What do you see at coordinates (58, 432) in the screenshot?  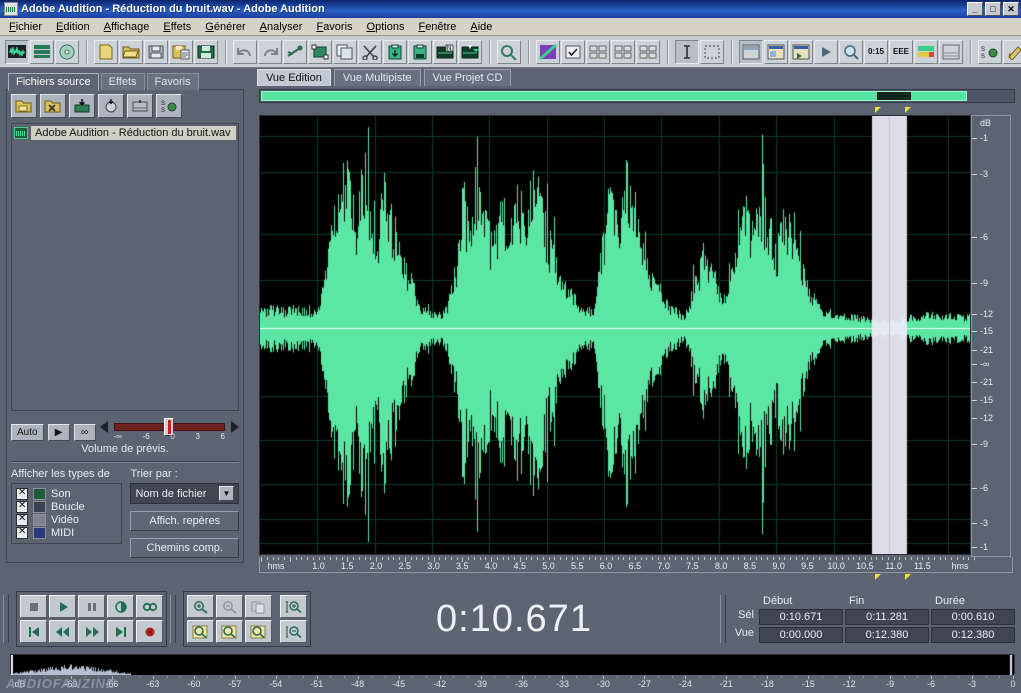 I see `preview-play-button: ▶` at bounding box center [58, 432].